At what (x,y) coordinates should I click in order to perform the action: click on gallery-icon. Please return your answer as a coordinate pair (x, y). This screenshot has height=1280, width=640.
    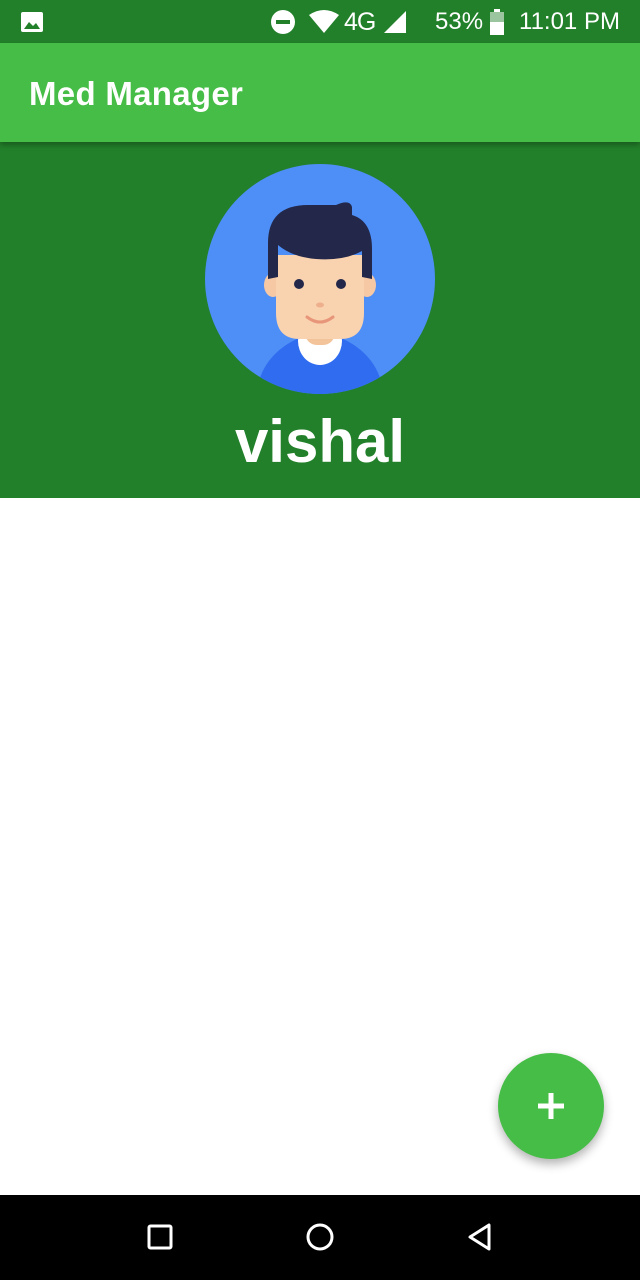
    Looking at the image, I should click on (32, 22).